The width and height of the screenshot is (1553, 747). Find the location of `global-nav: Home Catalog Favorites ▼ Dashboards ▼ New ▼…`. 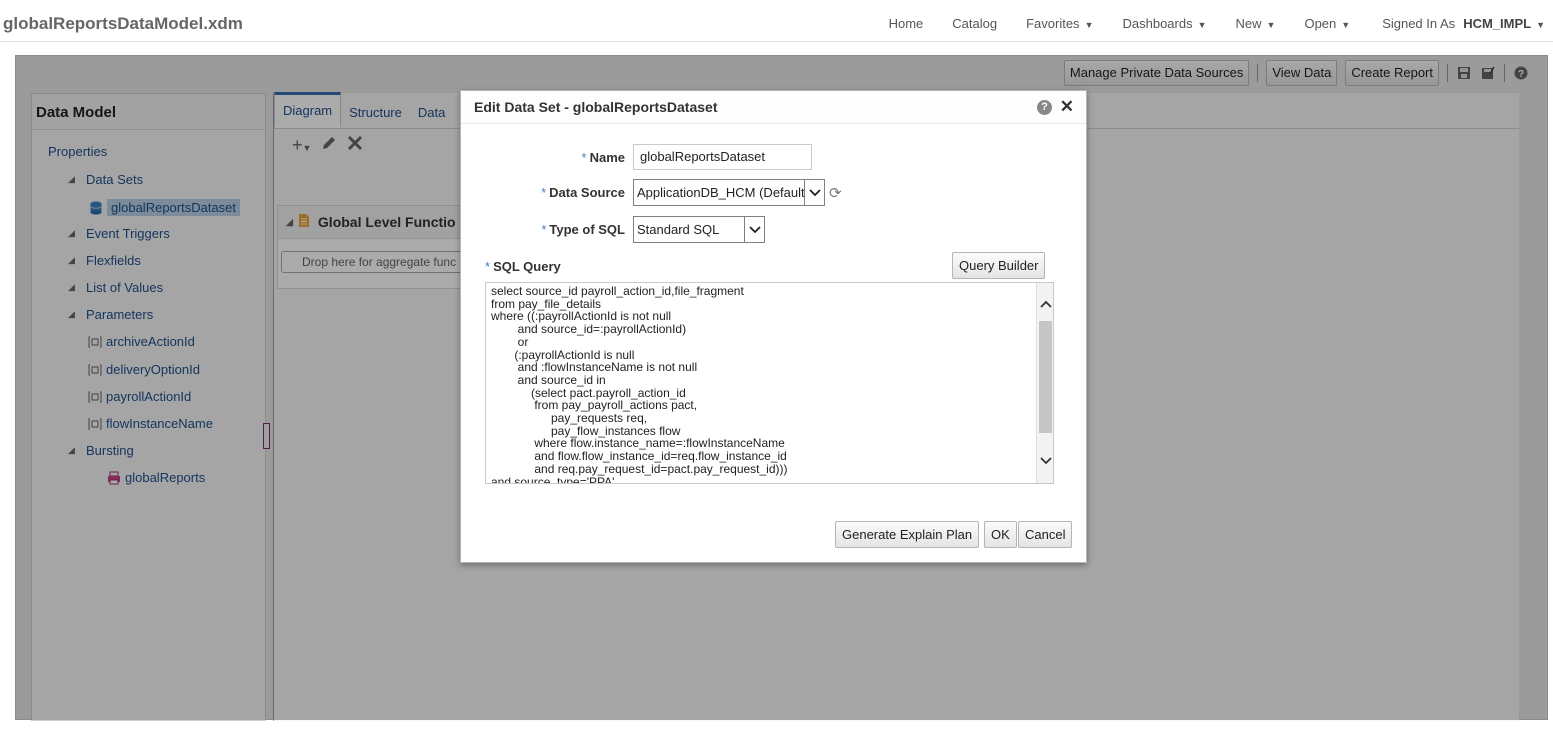

global-nav: Home Catalog Favorites ▼ Dashboards ▼ New ▼… is located at coordinates (1202, 23).